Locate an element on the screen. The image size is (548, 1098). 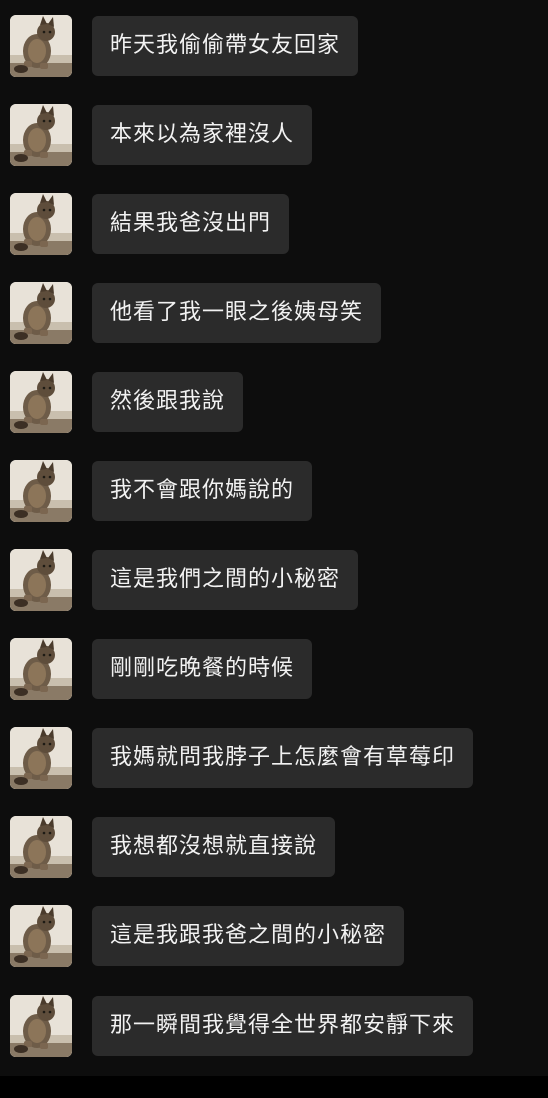
message-row: 我想都沒想就直接說 is located at coordinates (274, 848).